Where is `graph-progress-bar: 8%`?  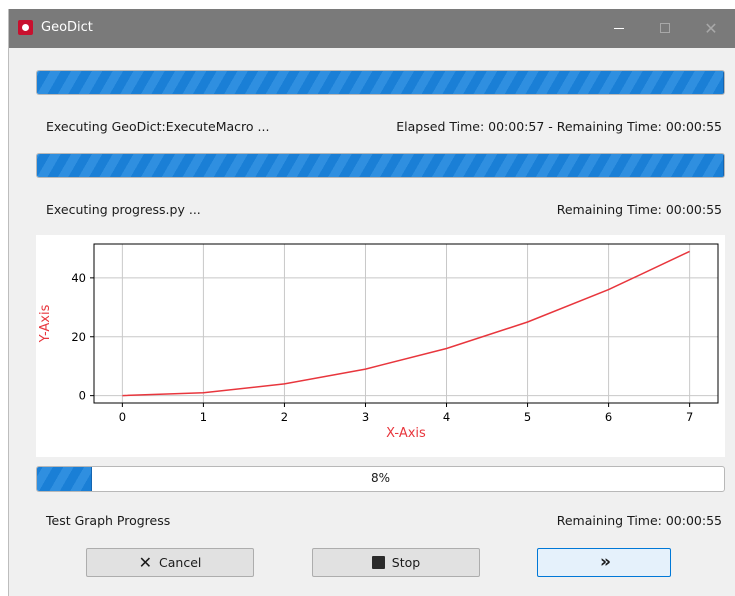
graph-progress-bar: 8% is located at coordinates (380, 479).